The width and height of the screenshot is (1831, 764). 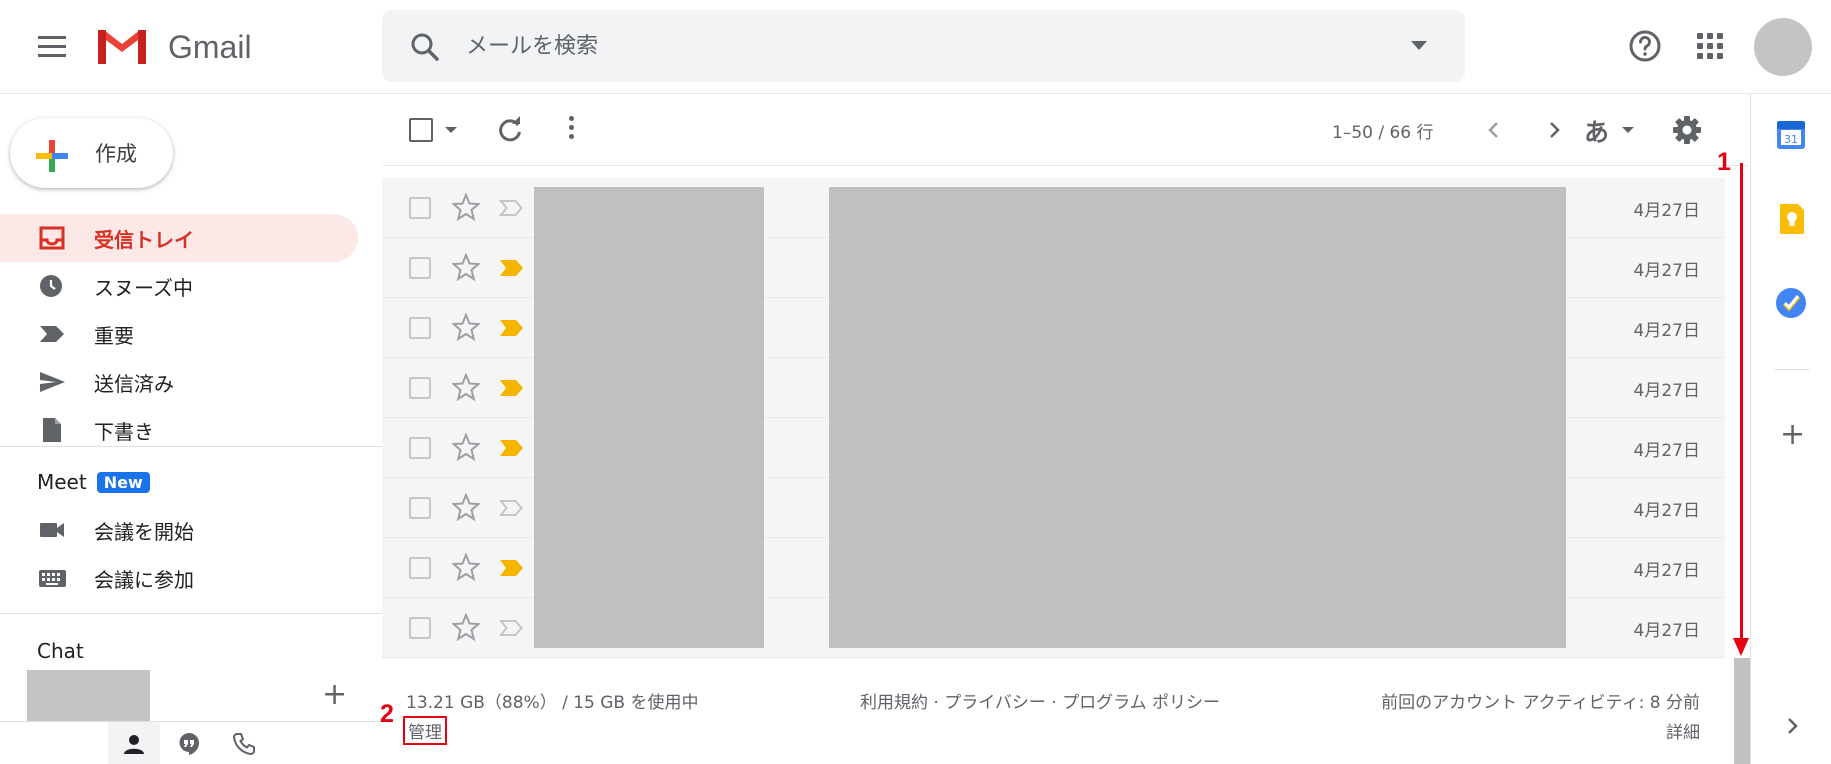 I want to click on annotation-step-1: 1, so click(x=1724, y=162).